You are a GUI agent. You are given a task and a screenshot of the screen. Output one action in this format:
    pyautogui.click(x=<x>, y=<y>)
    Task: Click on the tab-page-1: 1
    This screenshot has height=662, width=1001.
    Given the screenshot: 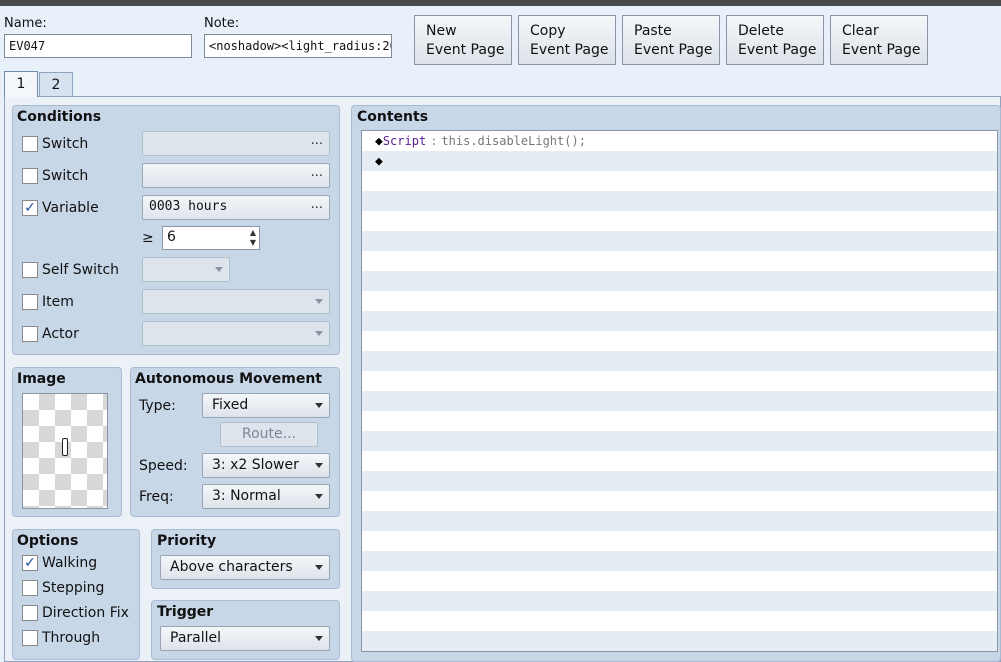 What is the action you would take?
    pyautogui.click(x=21, y=84)
    